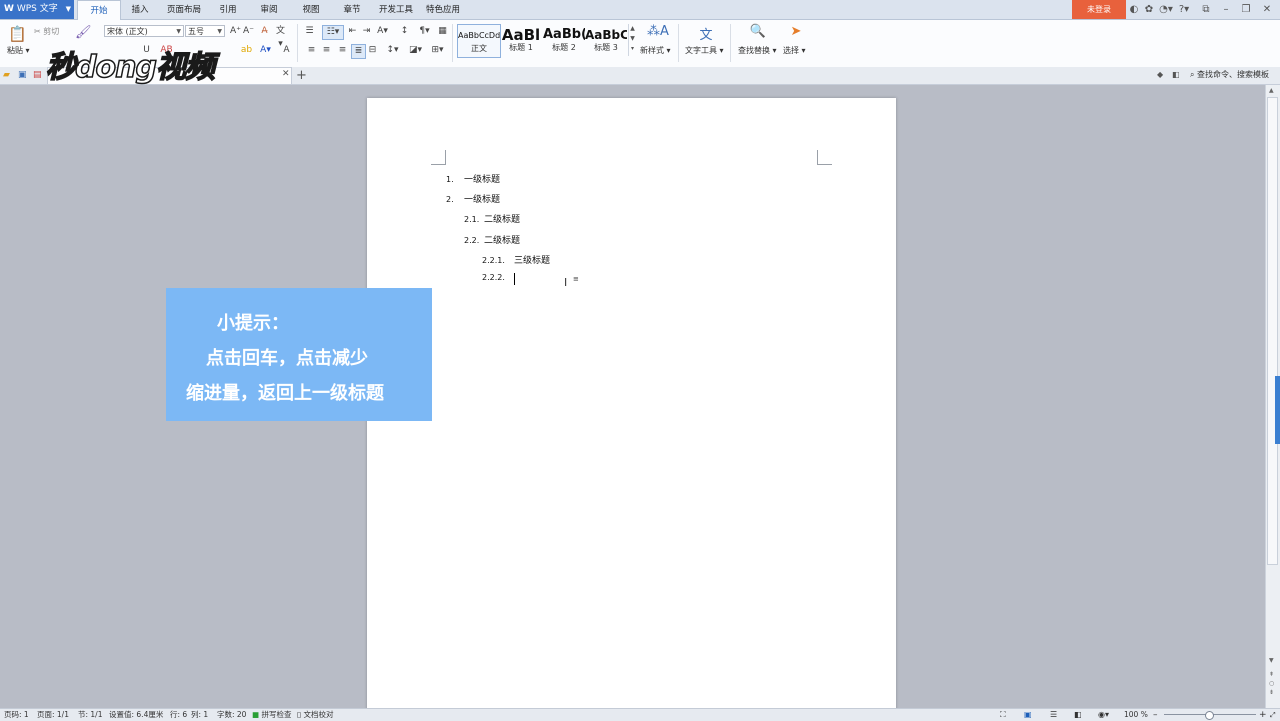  Describe the element at coordinates (333, 32) in the screenshot. I see `numbering-icon: ☷▾` at that location.